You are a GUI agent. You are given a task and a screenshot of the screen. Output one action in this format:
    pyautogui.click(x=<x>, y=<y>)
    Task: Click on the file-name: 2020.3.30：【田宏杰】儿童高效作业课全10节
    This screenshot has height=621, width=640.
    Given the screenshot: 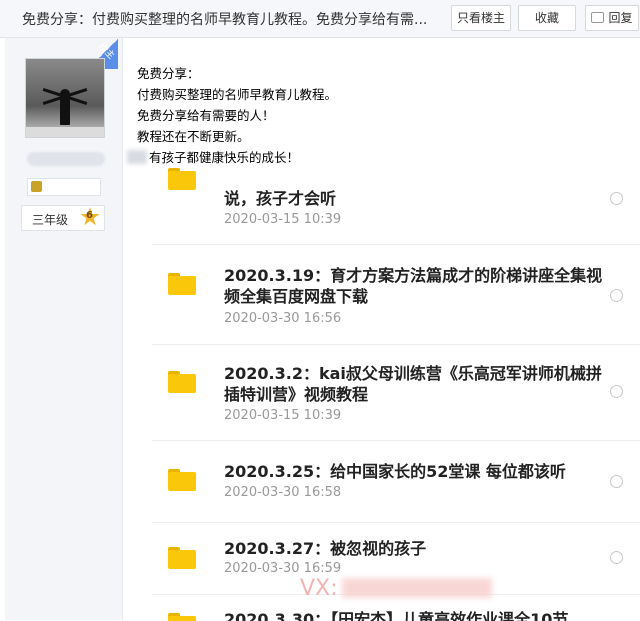 What is the action you would take?
    pyautogui.click(x=396, y=615)
    